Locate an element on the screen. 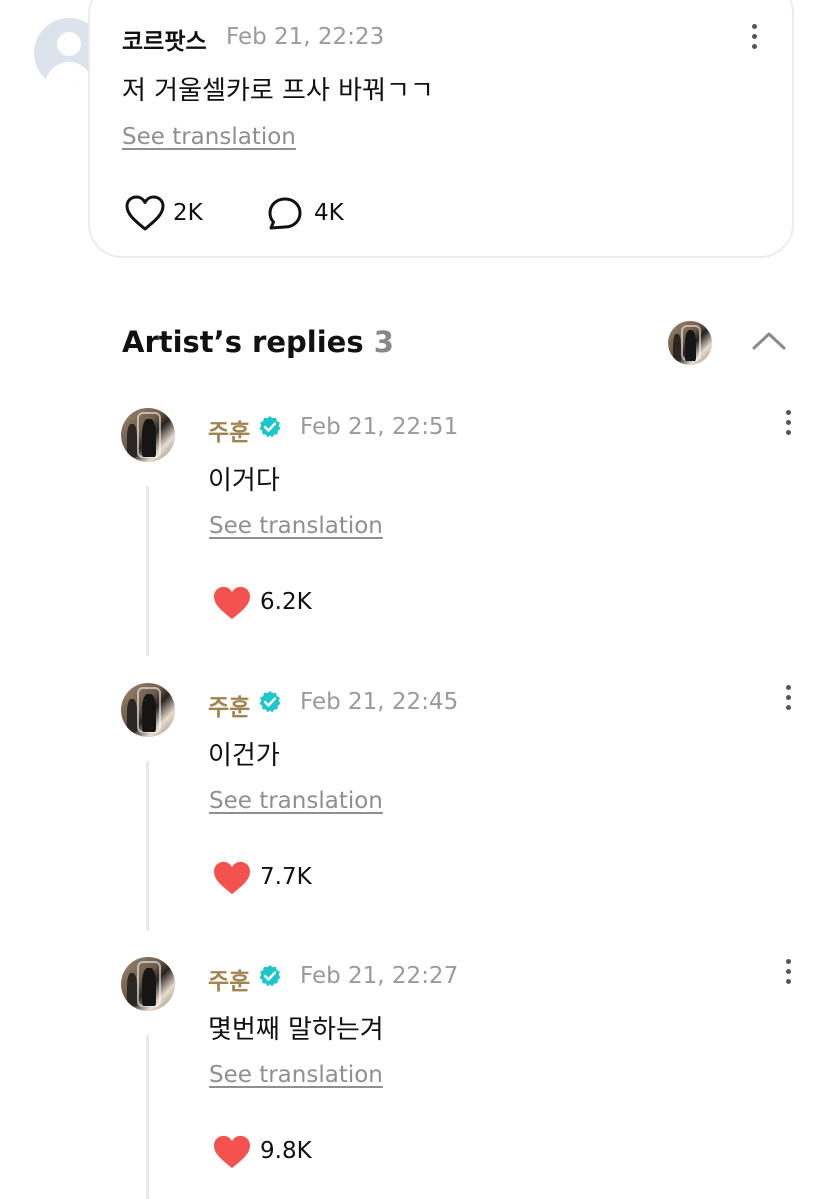  post-text: 저 거울셀카로 프사 바꿔ㄱㄱ is located at coordinates (278, 91).